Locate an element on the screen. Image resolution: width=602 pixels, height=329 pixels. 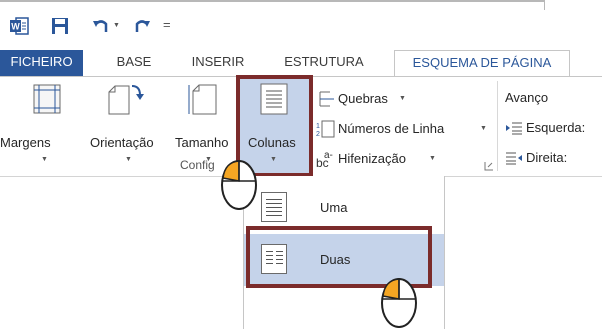
svg-text: a- is located at coordinates (328, 155).